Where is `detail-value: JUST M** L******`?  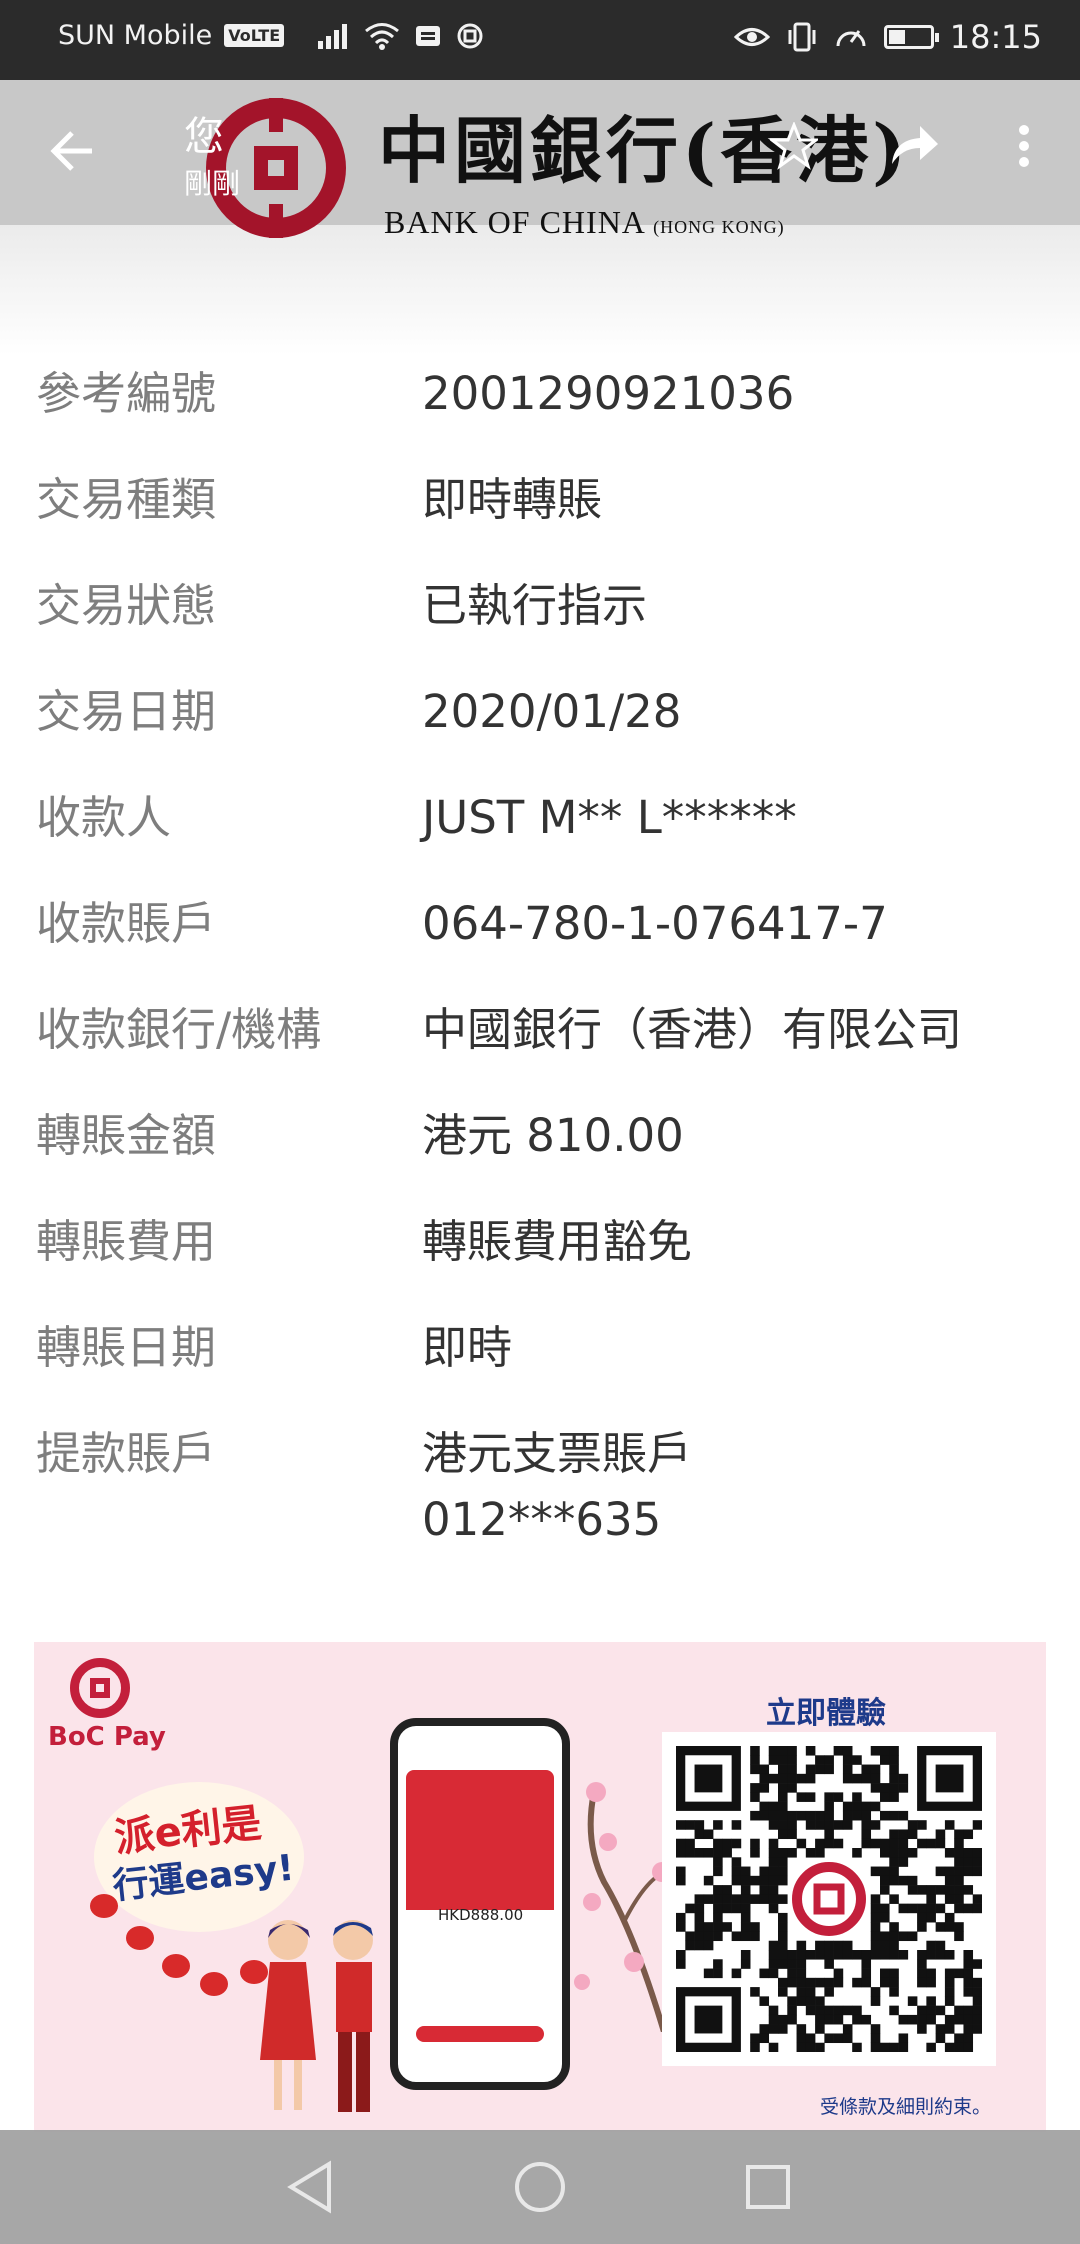
detail-value: JUST M** L****** is located at coordinates (609, 817).